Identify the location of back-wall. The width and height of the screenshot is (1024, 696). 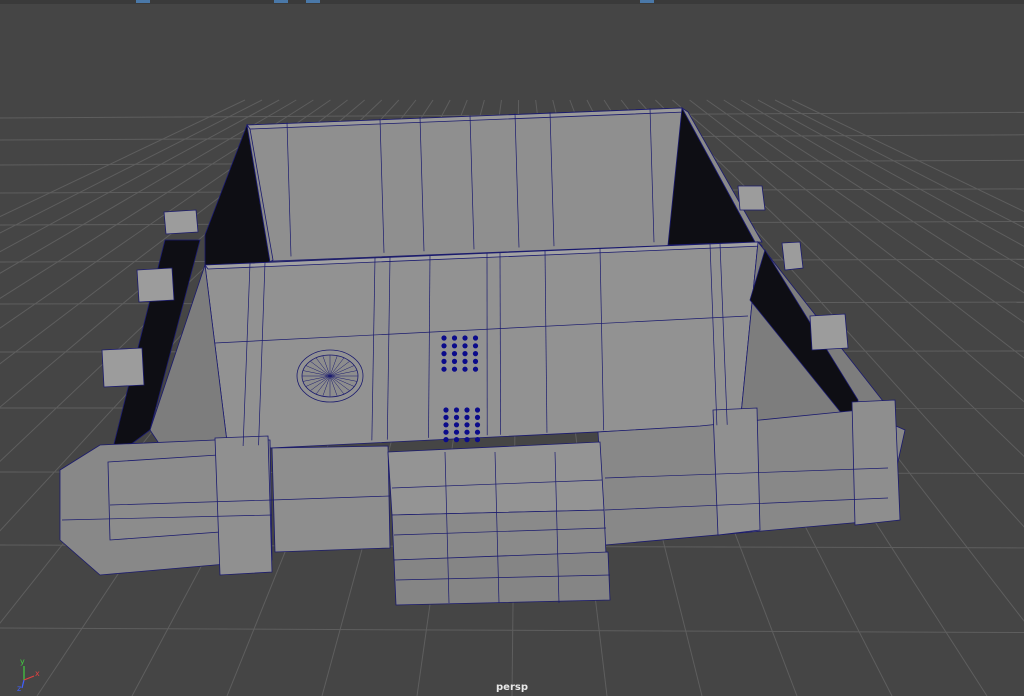
(464, 185).